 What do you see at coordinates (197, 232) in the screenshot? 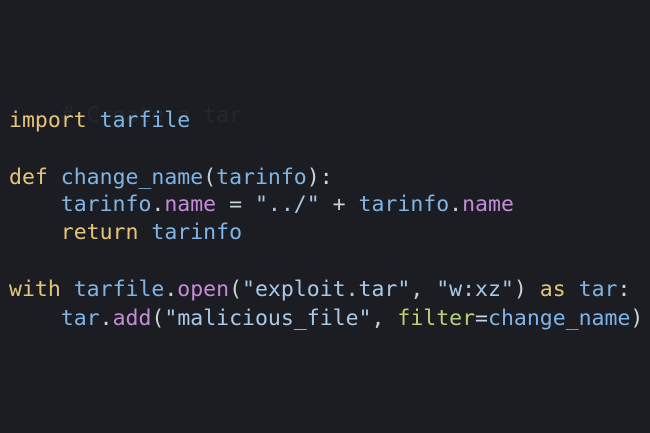
I see `return-value: tarinfo` at bounding box center [197, 232].